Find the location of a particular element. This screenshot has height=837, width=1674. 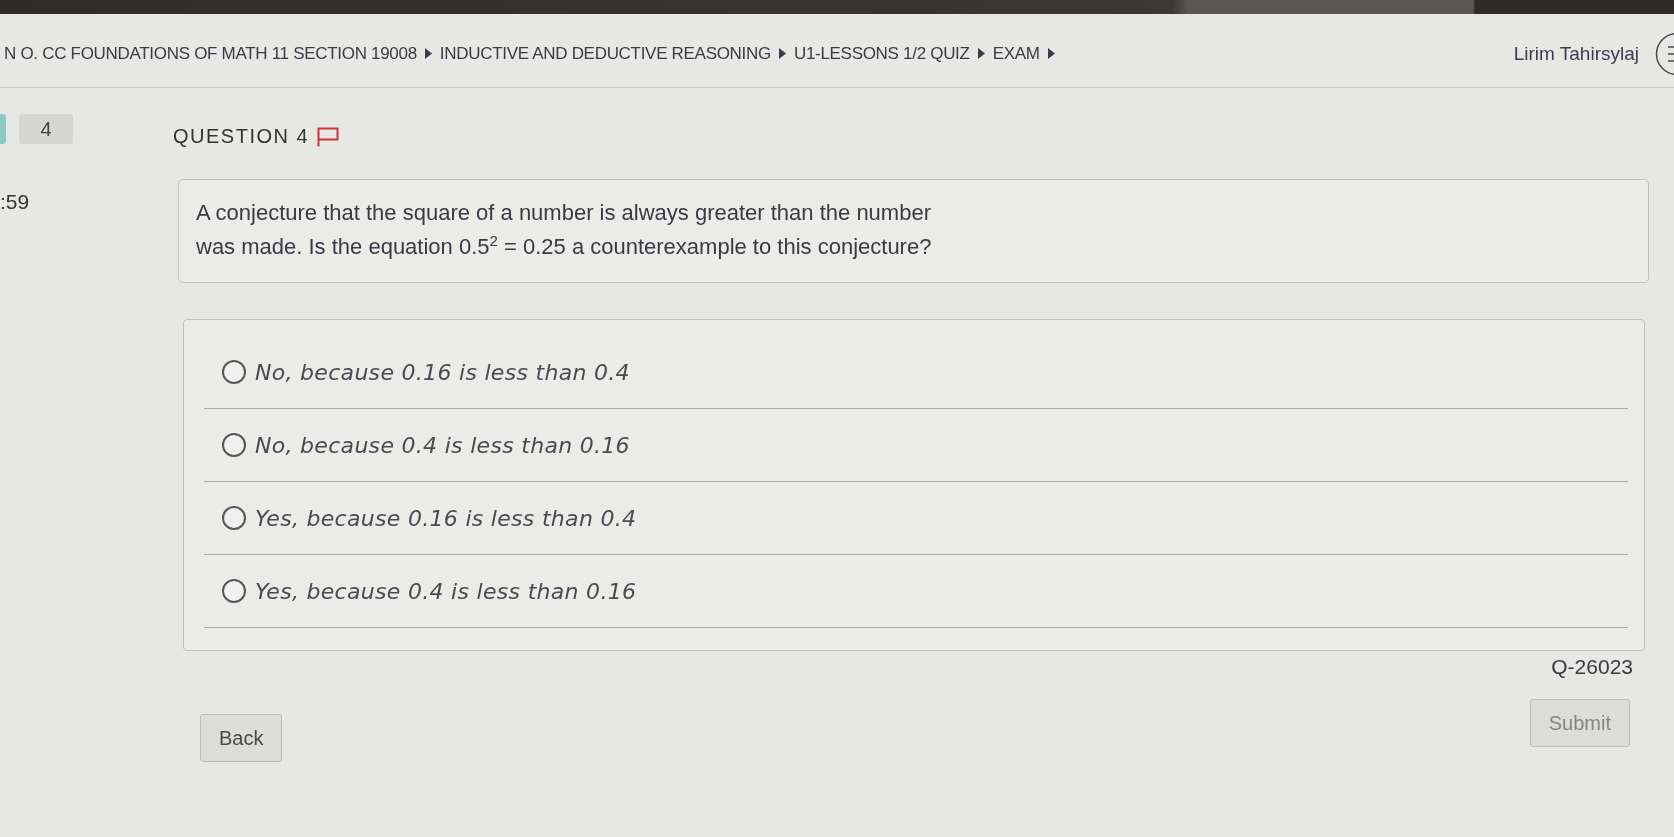

answer-label: Yes, because 0.4 is less than 0.16 is located at coordinates (446, 591).